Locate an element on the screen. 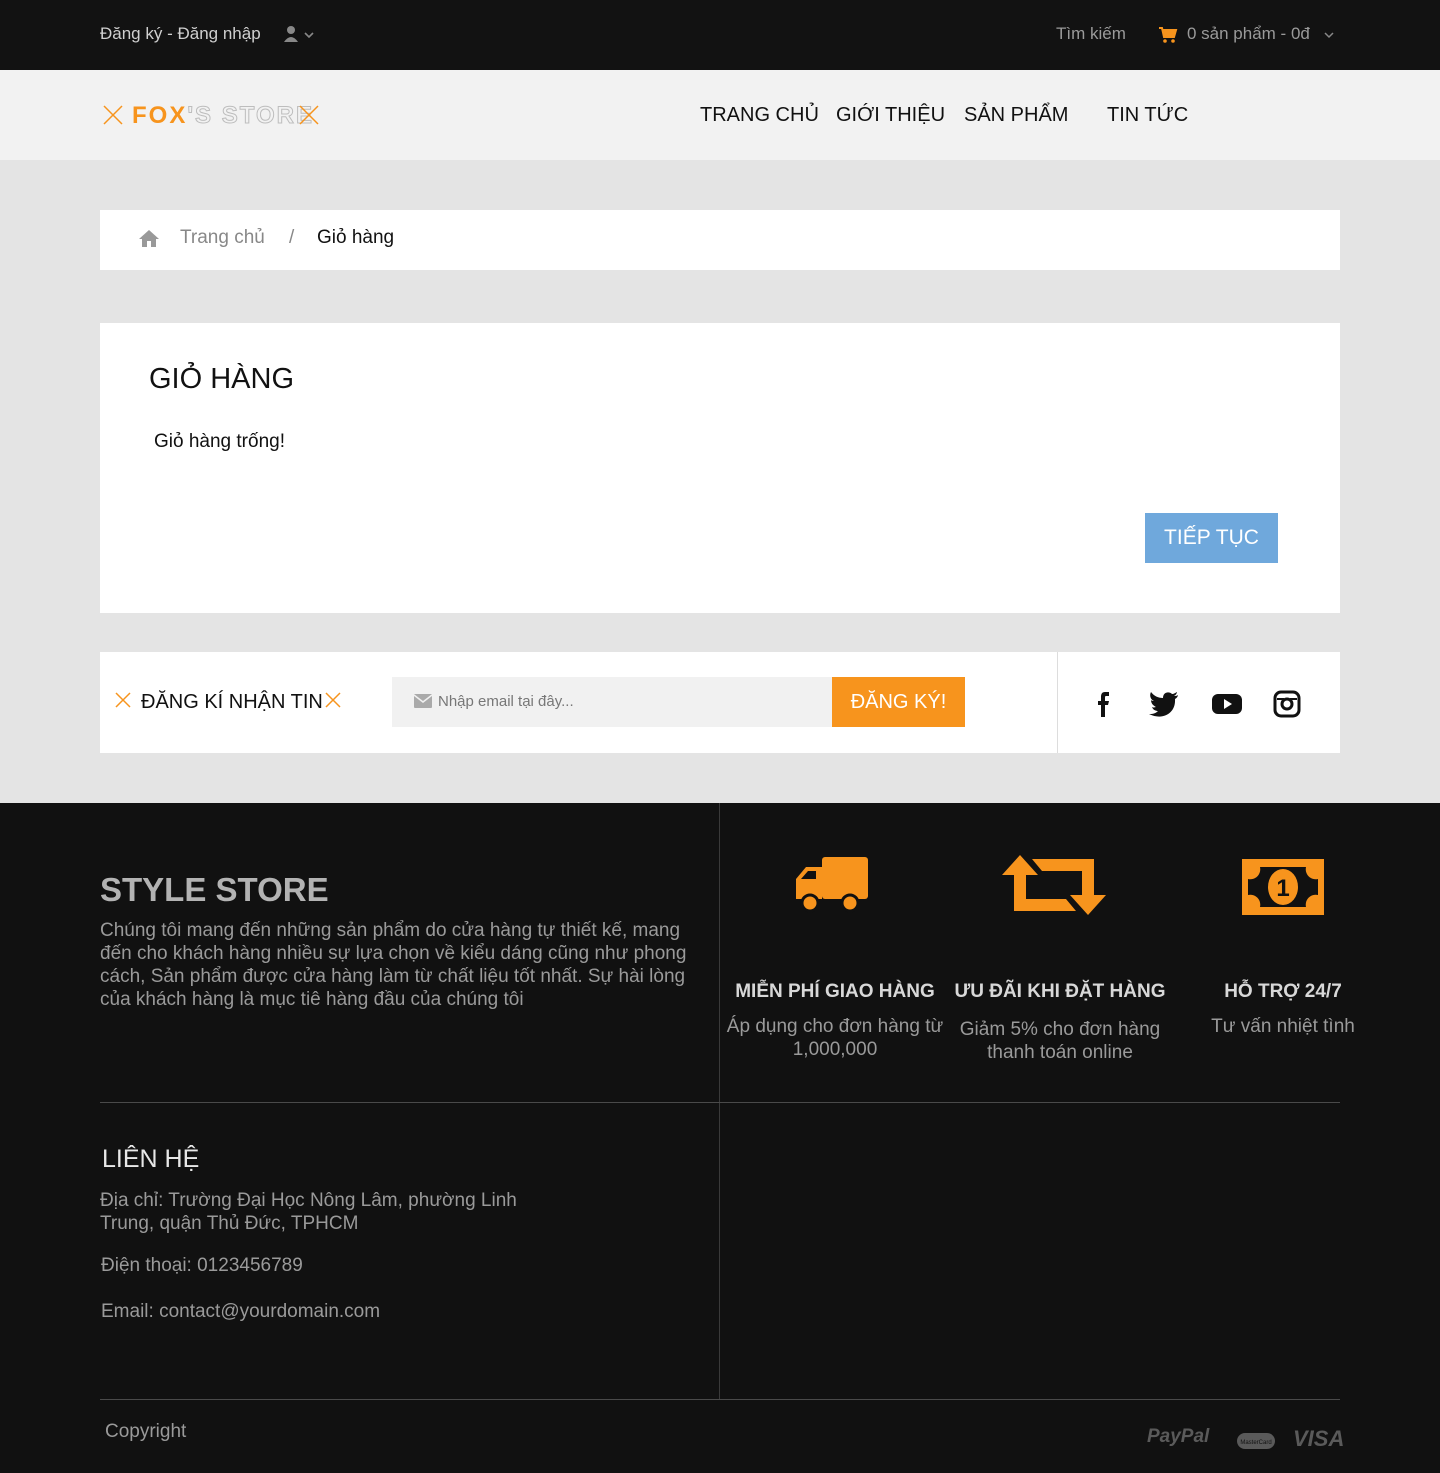 This screenshot has width=1440, height=1473. user-icon is located at coordinates (299, 35).